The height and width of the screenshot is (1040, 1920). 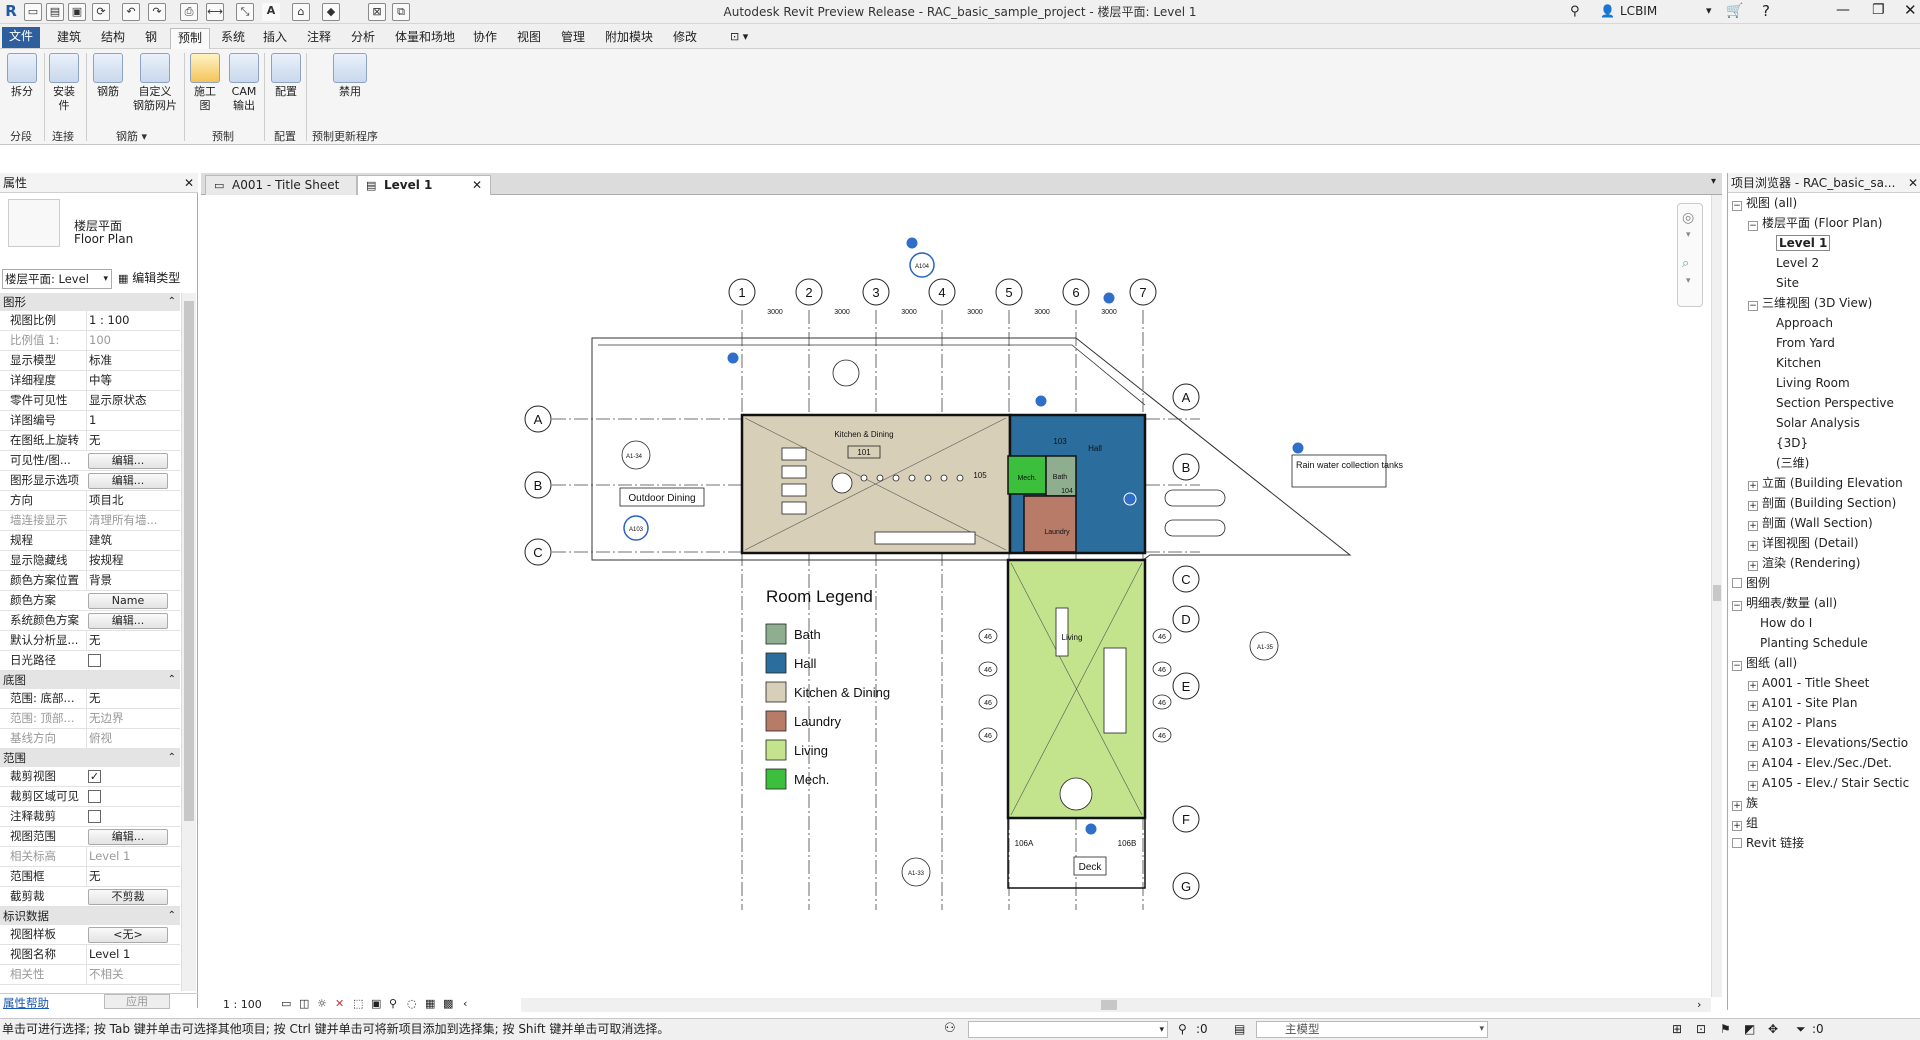 I want to click on detail-level-icon: ▭, so click(x=286, y=1004).